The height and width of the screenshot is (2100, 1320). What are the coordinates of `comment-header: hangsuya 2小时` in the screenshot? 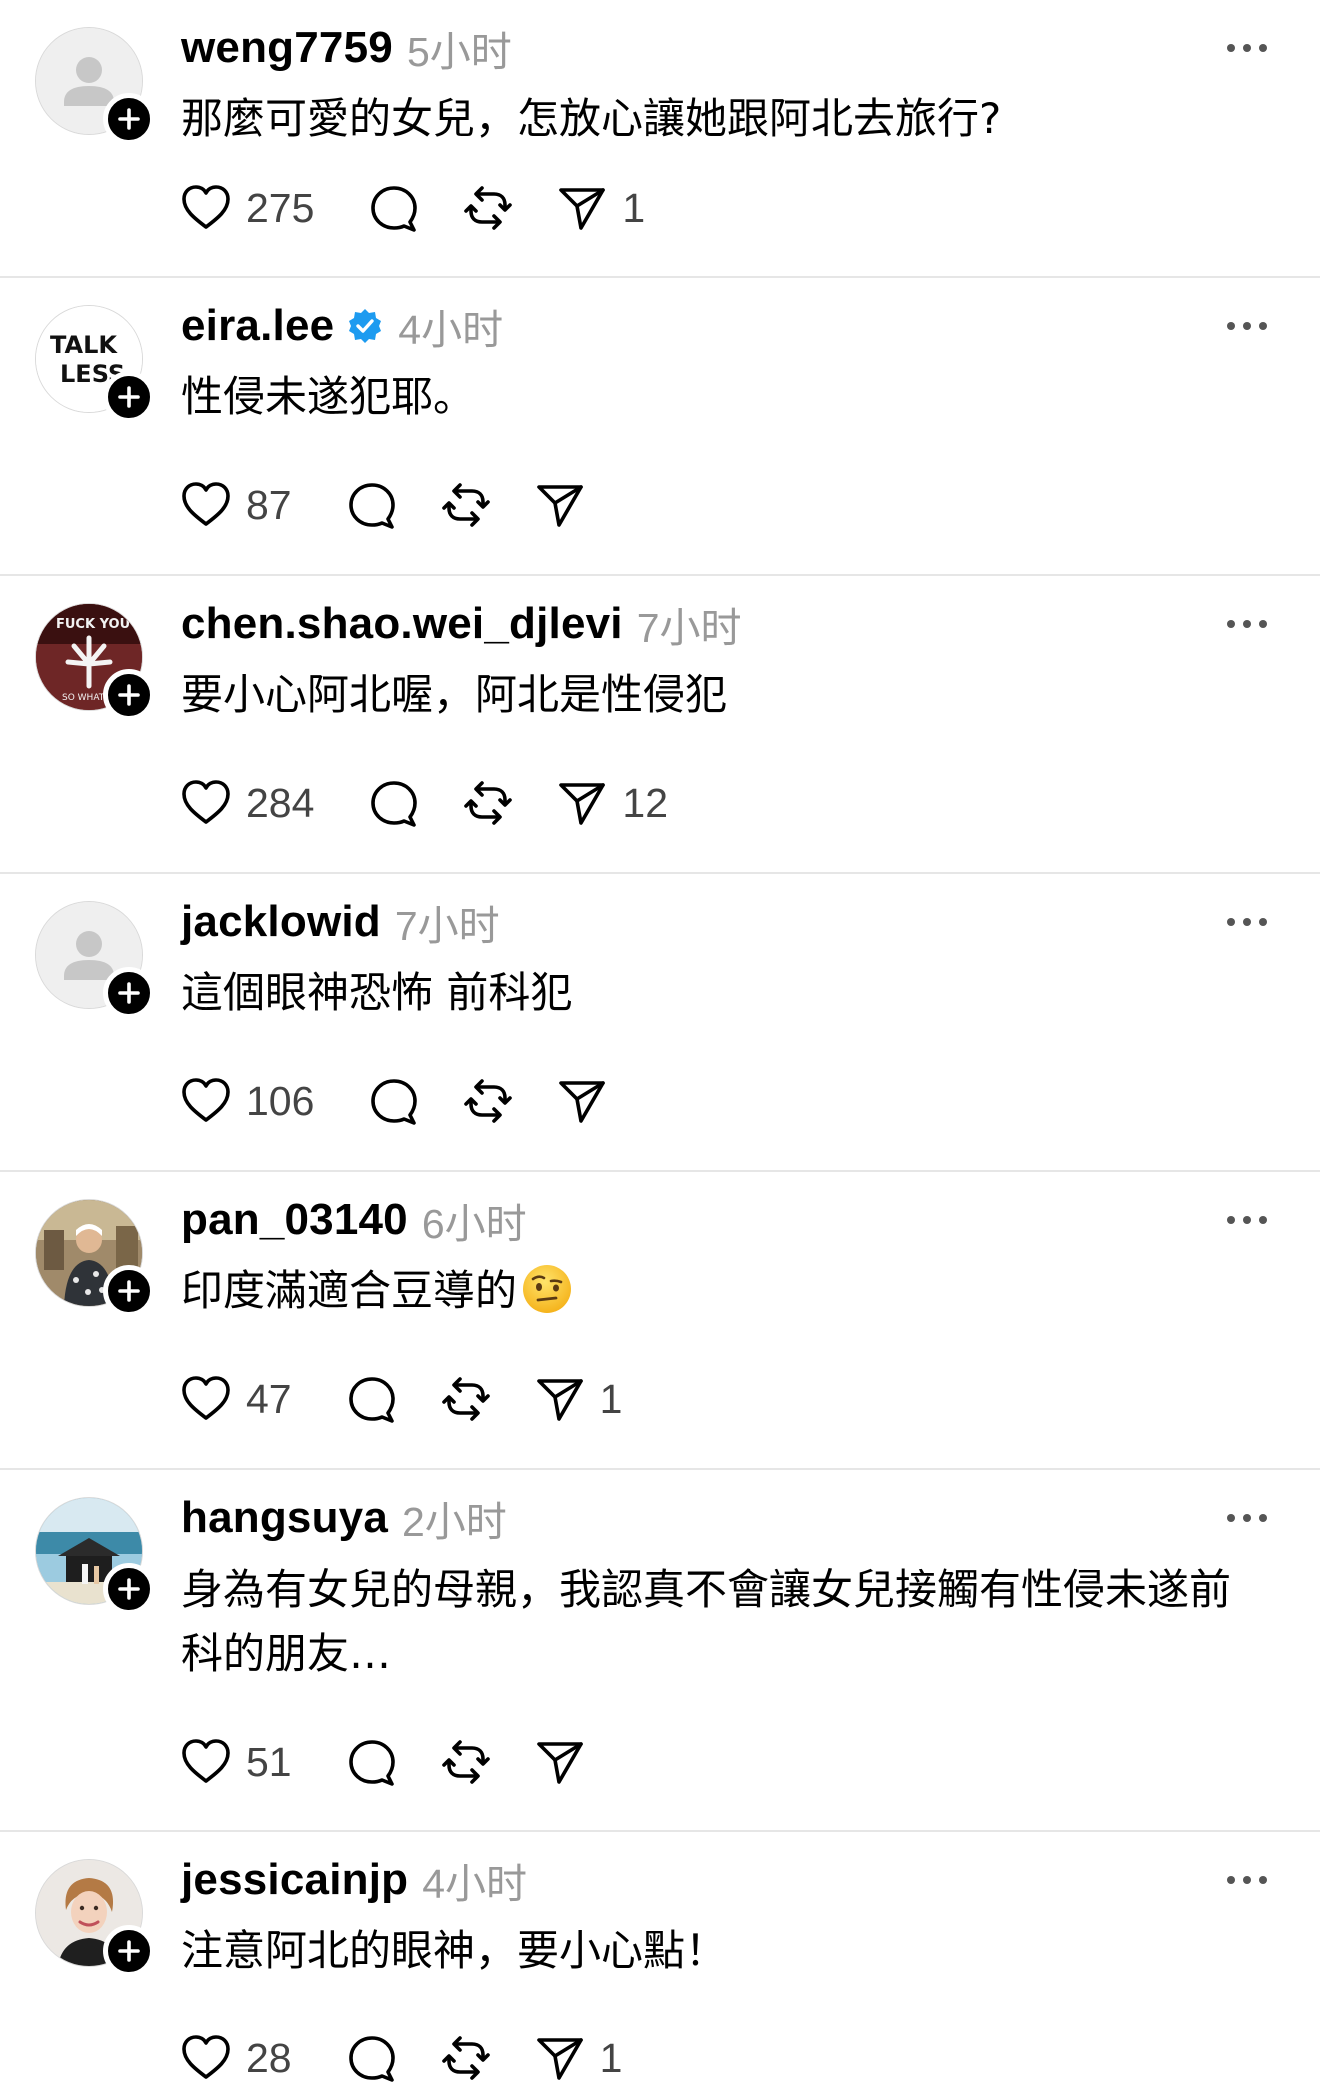 It's located at (344, 1518).